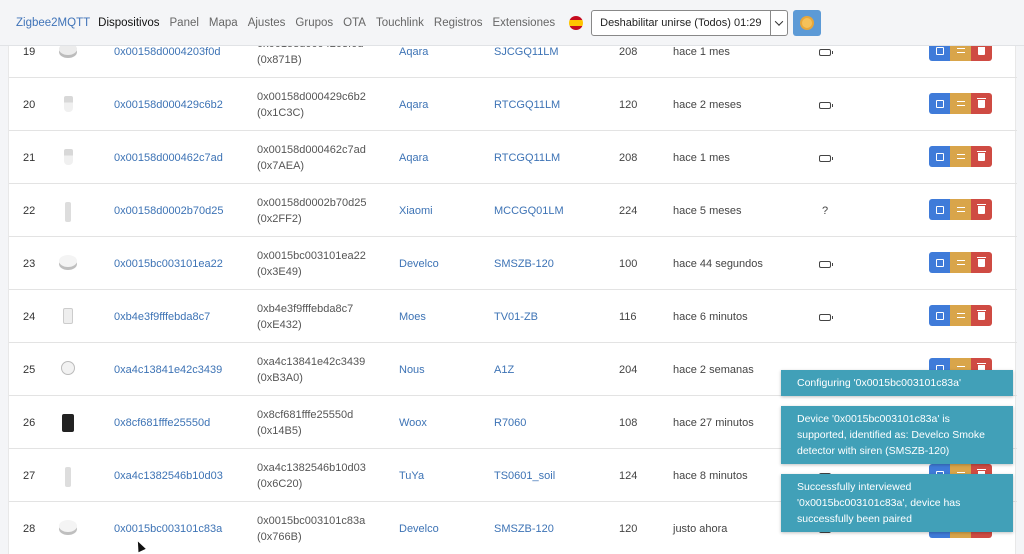 The width and height of the screenshot is (1024, 554). Describe the element at coordinates (311, 370) in the screenshot. I see `device-address: 0xa4c13841e42c3439 (0xB3A0)` at that location.